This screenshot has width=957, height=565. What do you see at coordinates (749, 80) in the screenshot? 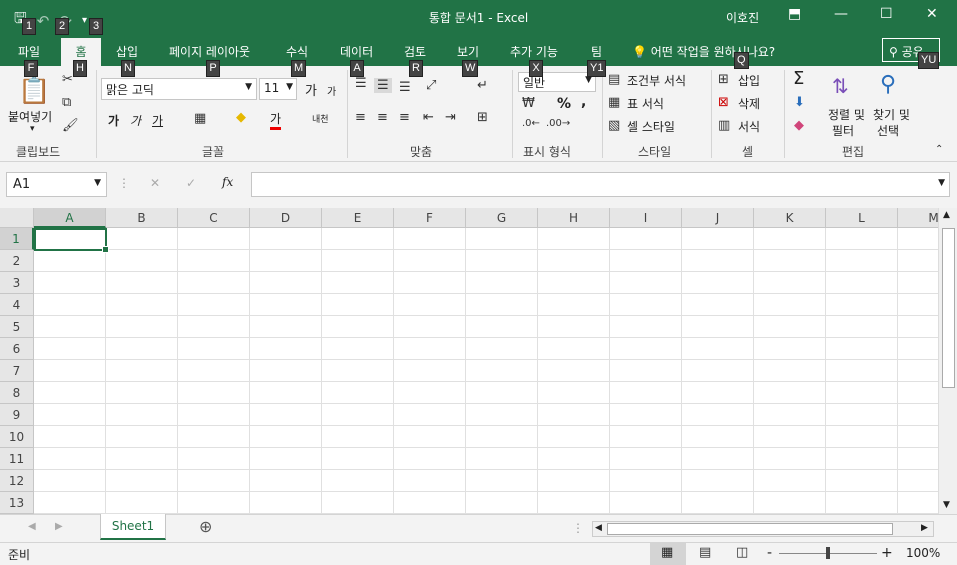
I see `insert-cells-button: 삽입` at bounding box center [749, 80].